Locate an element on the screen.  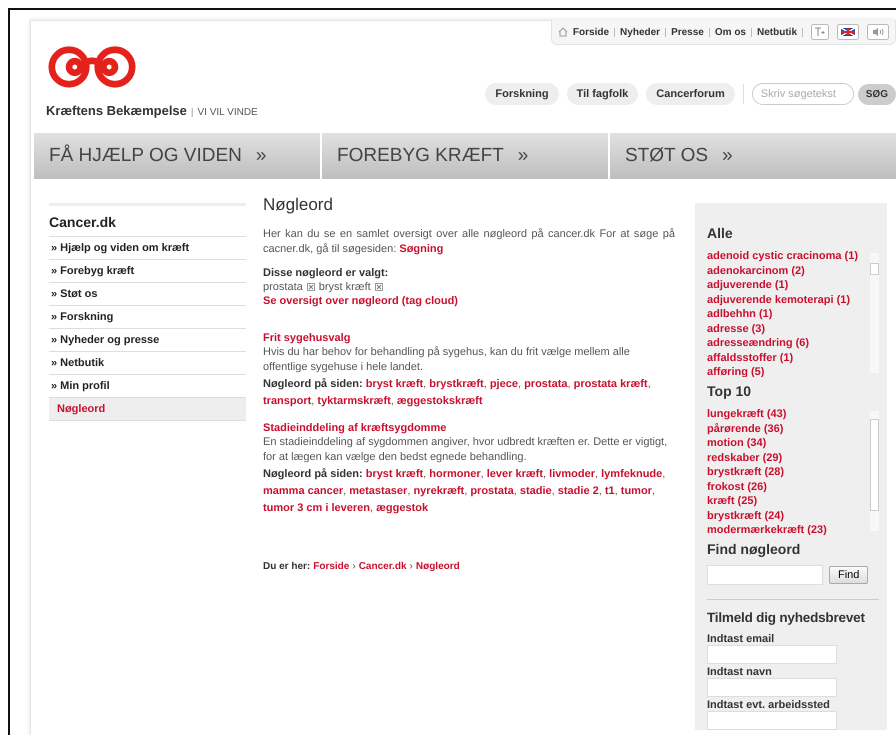
keyword-list-item: lungekræft (43) is located at coordinates (787, 414).